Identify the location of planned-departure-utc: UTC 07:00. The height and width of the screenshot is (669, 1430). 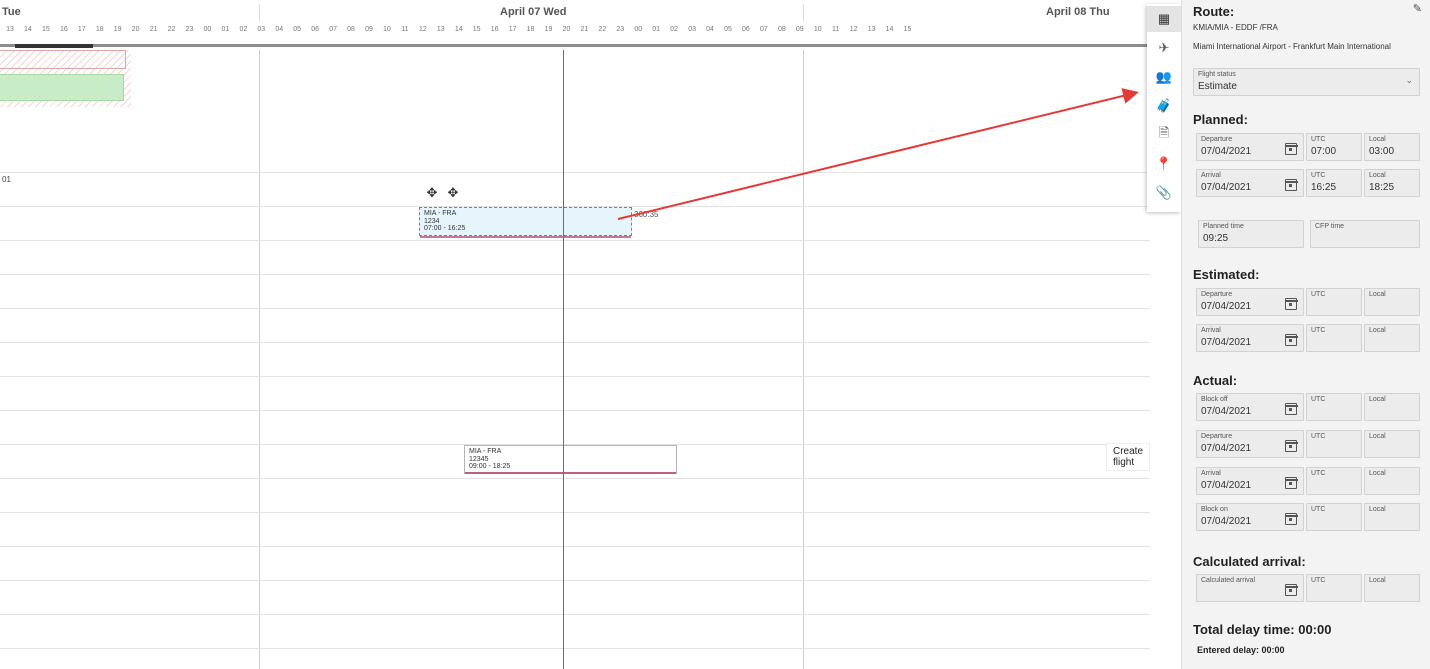
(1334, 147).